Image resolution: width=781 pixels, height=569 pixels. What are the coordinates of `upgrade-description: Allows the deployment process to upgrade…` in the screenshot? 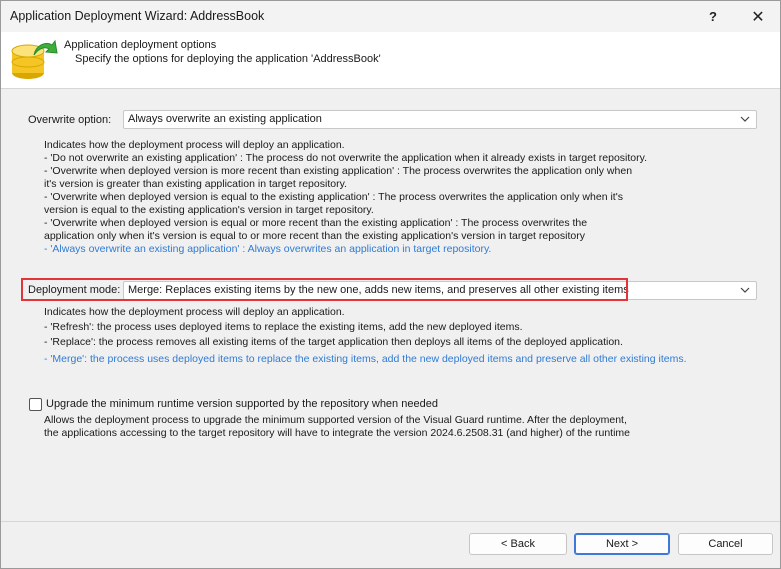 It's located at (337, 427).